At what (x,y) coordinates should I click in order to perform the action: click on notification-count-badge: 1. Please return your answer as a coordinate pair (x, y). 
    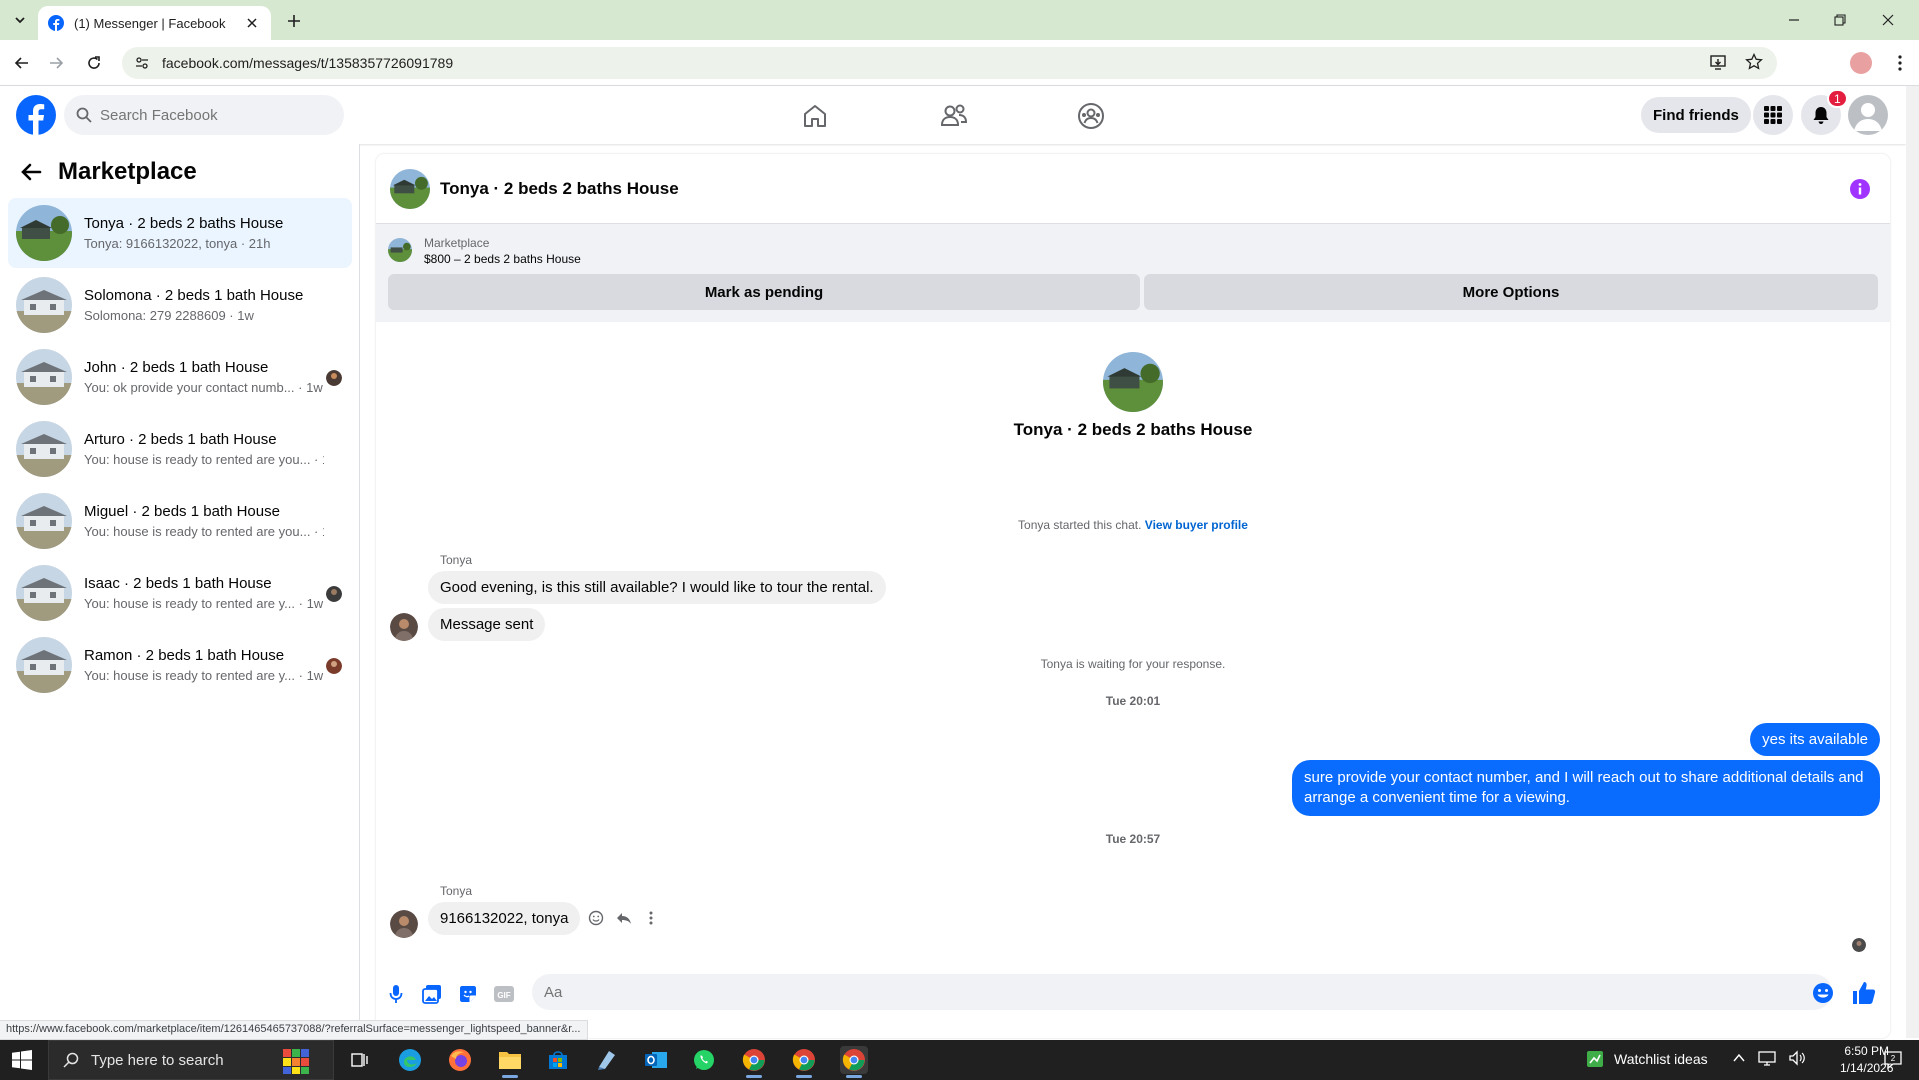
    Looking at the image, I should click on (1837, 98).